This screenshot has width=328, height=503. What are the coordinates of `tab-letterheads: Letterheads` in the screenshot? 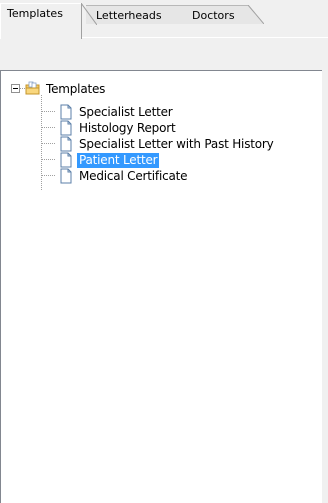 It's located at (132, 14).